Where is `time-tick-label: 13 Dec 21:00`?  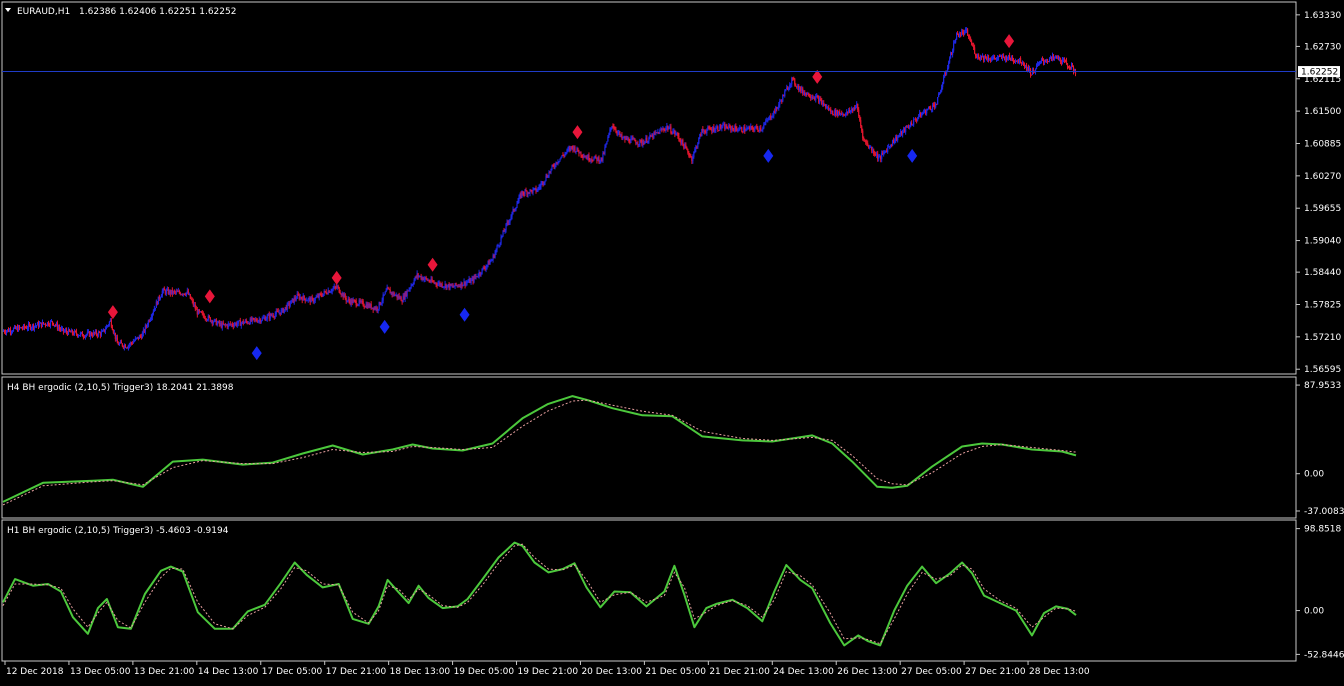
time-tick-label: 13 Dec 21:00 is located at coordinates (164, 672).